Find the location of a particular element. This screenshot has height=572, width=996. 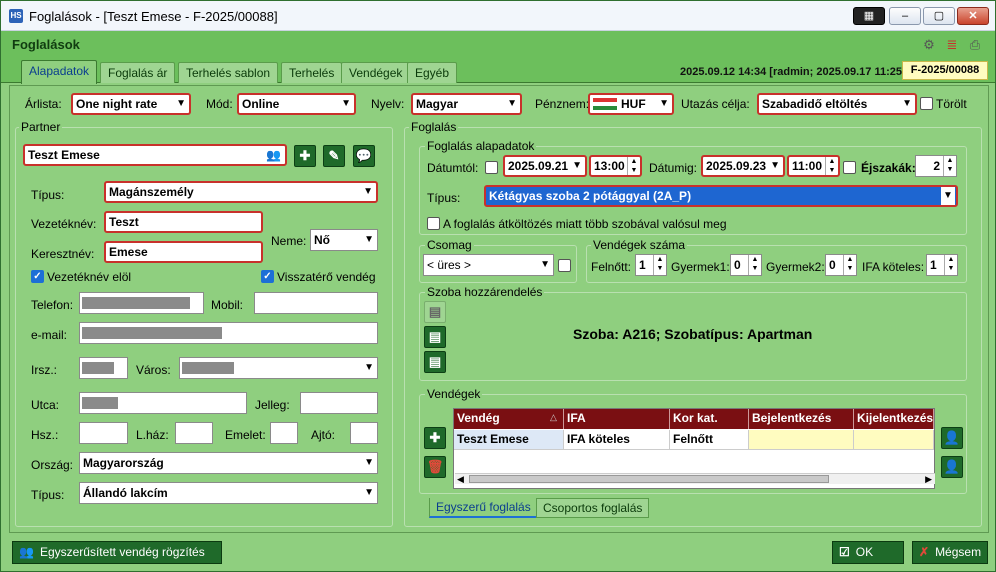

col-bejelentkezes: Bejelentkezés is located at coordinates (801, 419).